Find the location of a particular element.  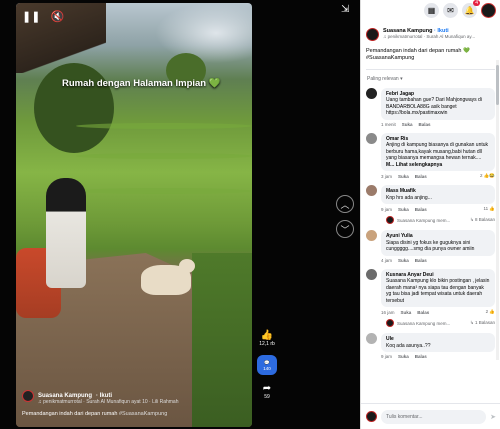

comment-button: 💬 140 is located at coordinates (267, 365).